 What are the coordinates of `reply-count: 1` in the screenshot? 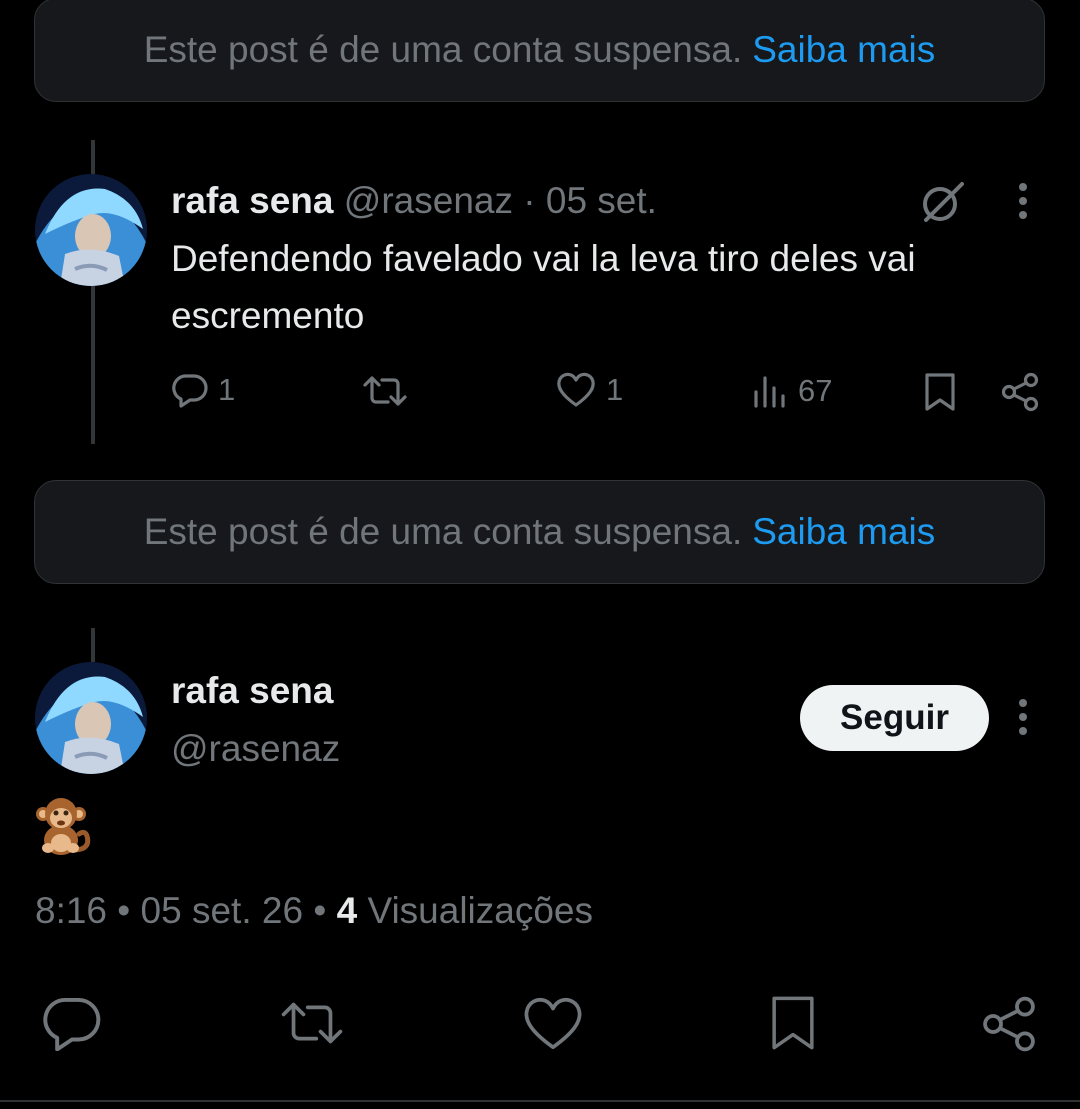 It's located at (227, 389).